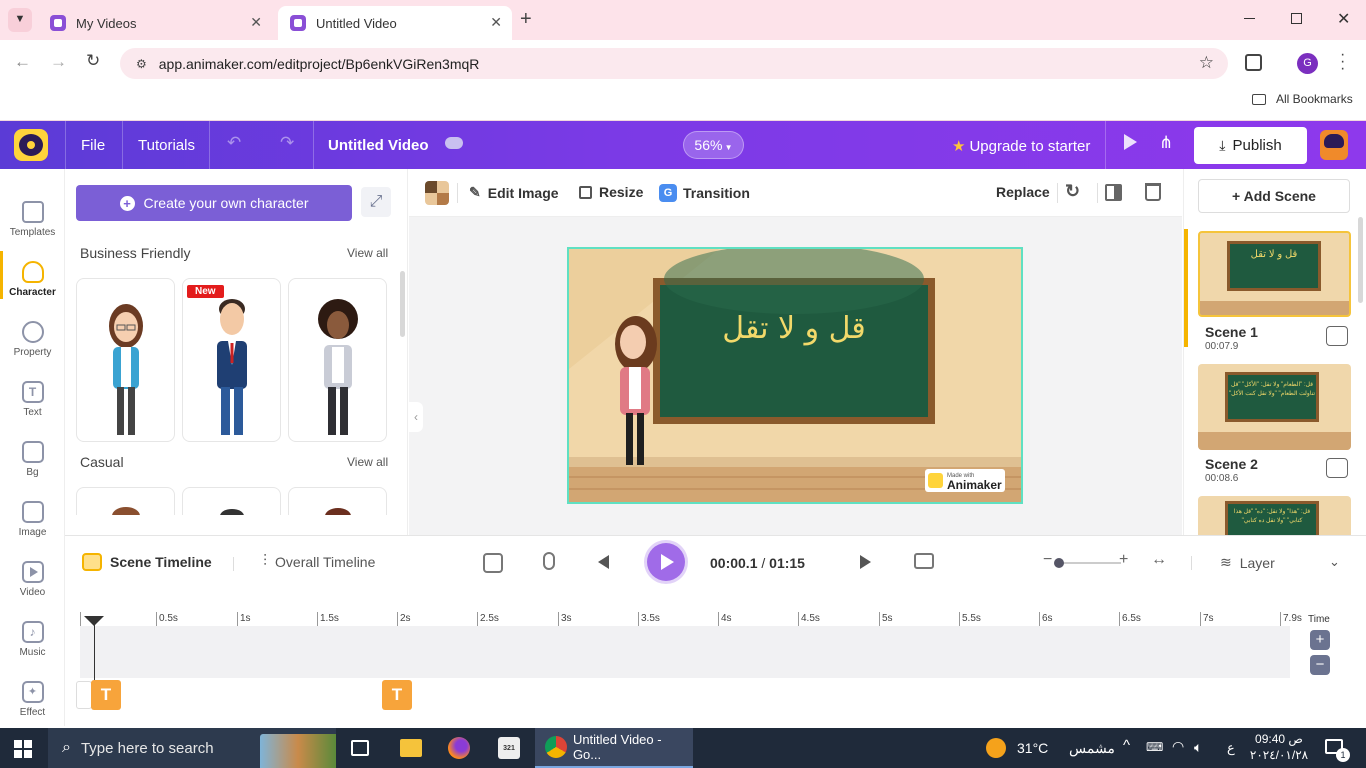 The height and width of the screenshot is (768, 1366). Describe the element at coordinates (795, 375) in the screenshot. I see `scene-canvas: قل و لا تقل Made with Animaker` at that location.